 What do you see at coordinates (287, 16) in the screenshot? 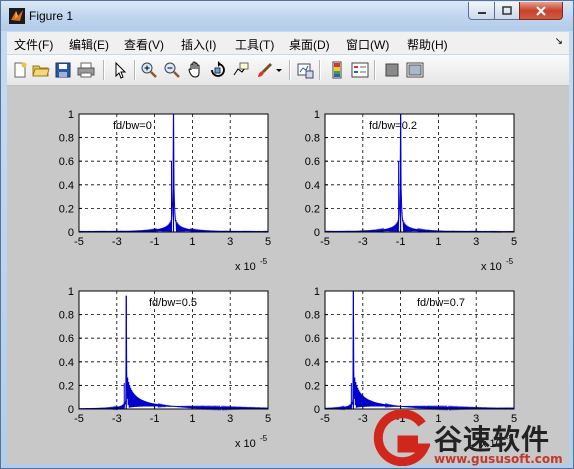
I see `title-bar: Figure 1` at bounding box center [287, 16].